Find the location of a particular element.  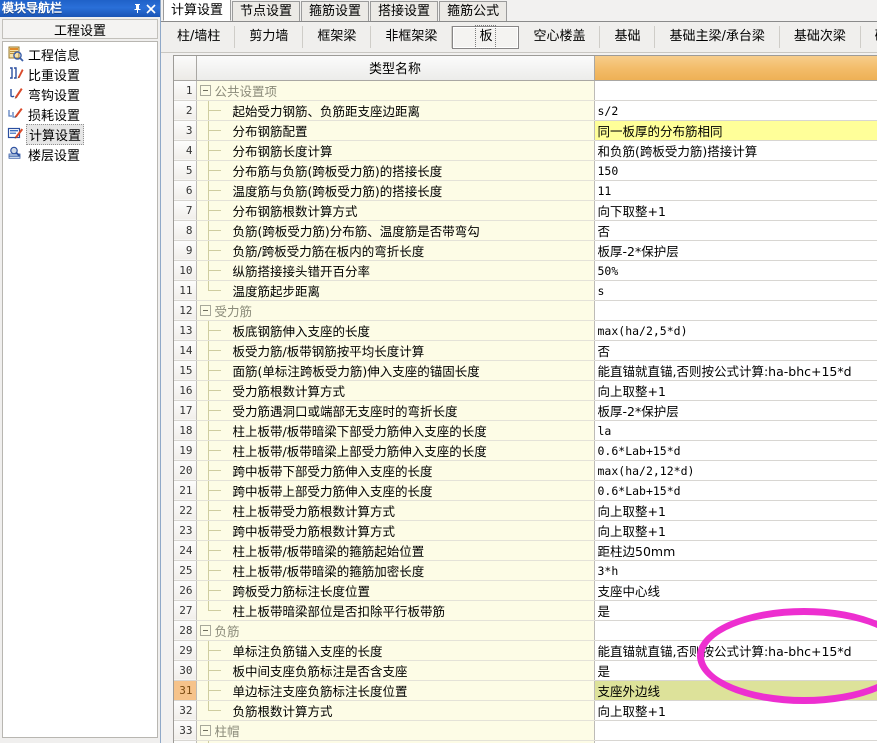

value-cell: 距柱边50mm is located at coordinates (735, 550).